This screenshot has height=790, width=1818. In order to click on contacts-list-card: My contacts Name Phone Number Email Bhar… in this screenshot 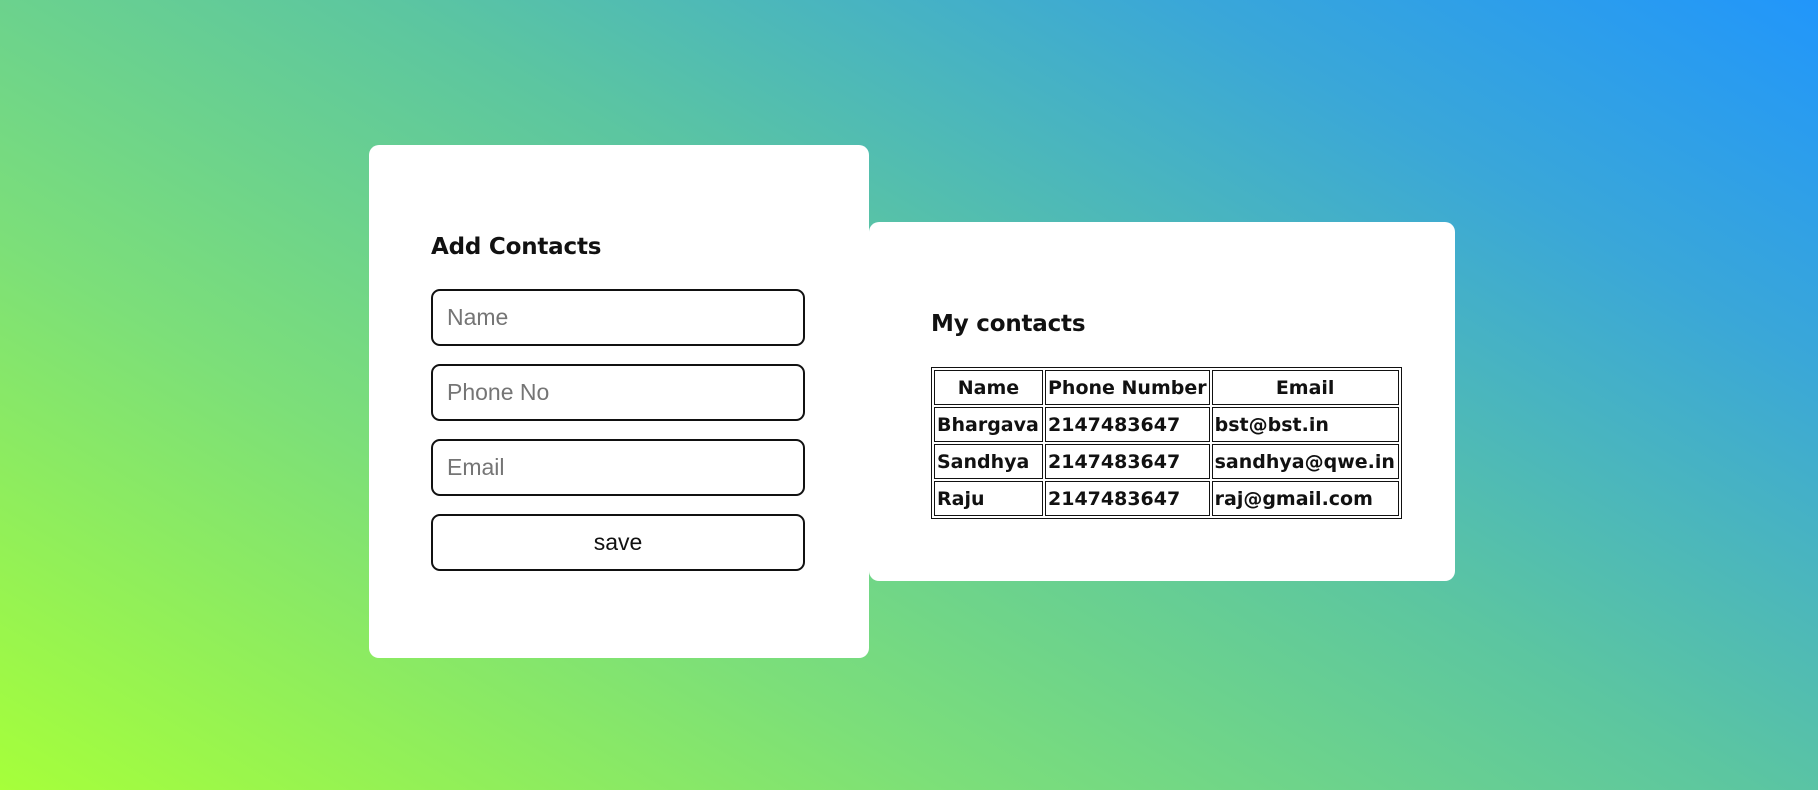, I will do `click(1162, 401)`.